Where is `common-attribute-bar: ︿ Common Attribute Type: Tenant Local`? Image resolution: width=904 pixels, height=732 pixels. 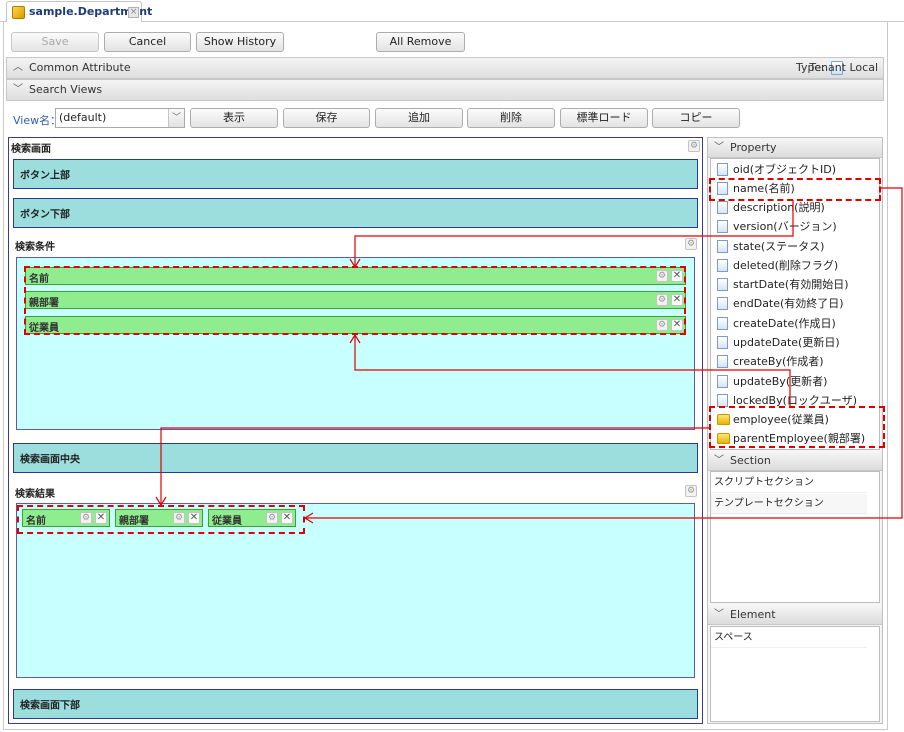
common-attribute-bar: ︿ Common Attribute Type: Tenant Local is located at coordinates (445, 68).